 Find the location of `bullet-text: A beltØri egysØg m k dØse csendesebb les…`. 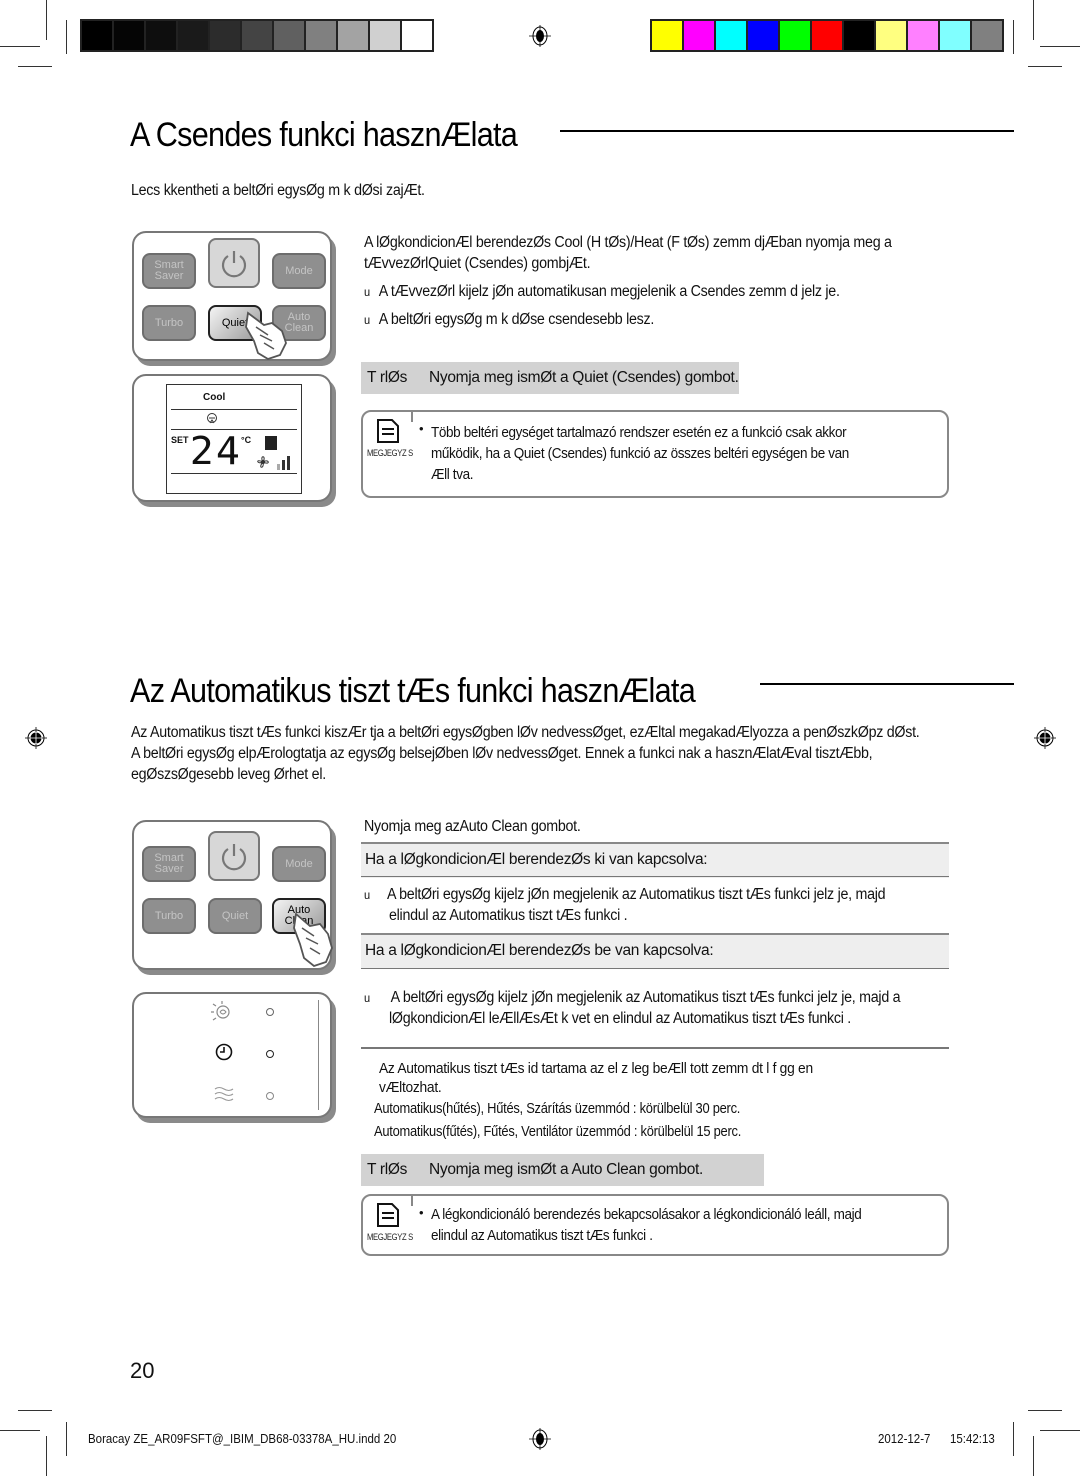

bullet-text: A beltØri egysØg m k dØse csendesebb les… is located at coordinates (516, 319).